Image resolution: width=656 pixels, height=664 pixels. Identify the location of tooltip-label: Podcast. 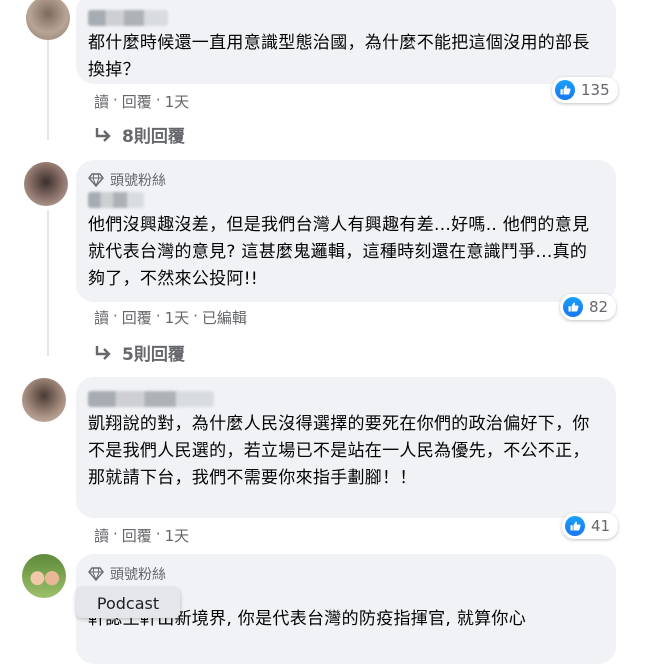
(128, 603).